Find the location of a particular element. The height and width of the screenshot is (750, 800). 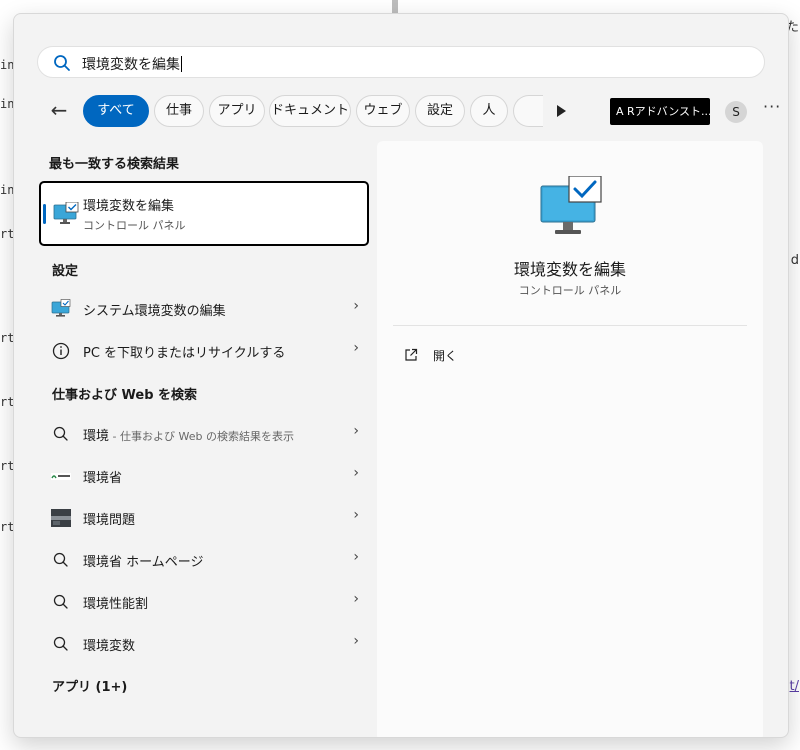

tab-more-partial is located at coordinates (528, 111).